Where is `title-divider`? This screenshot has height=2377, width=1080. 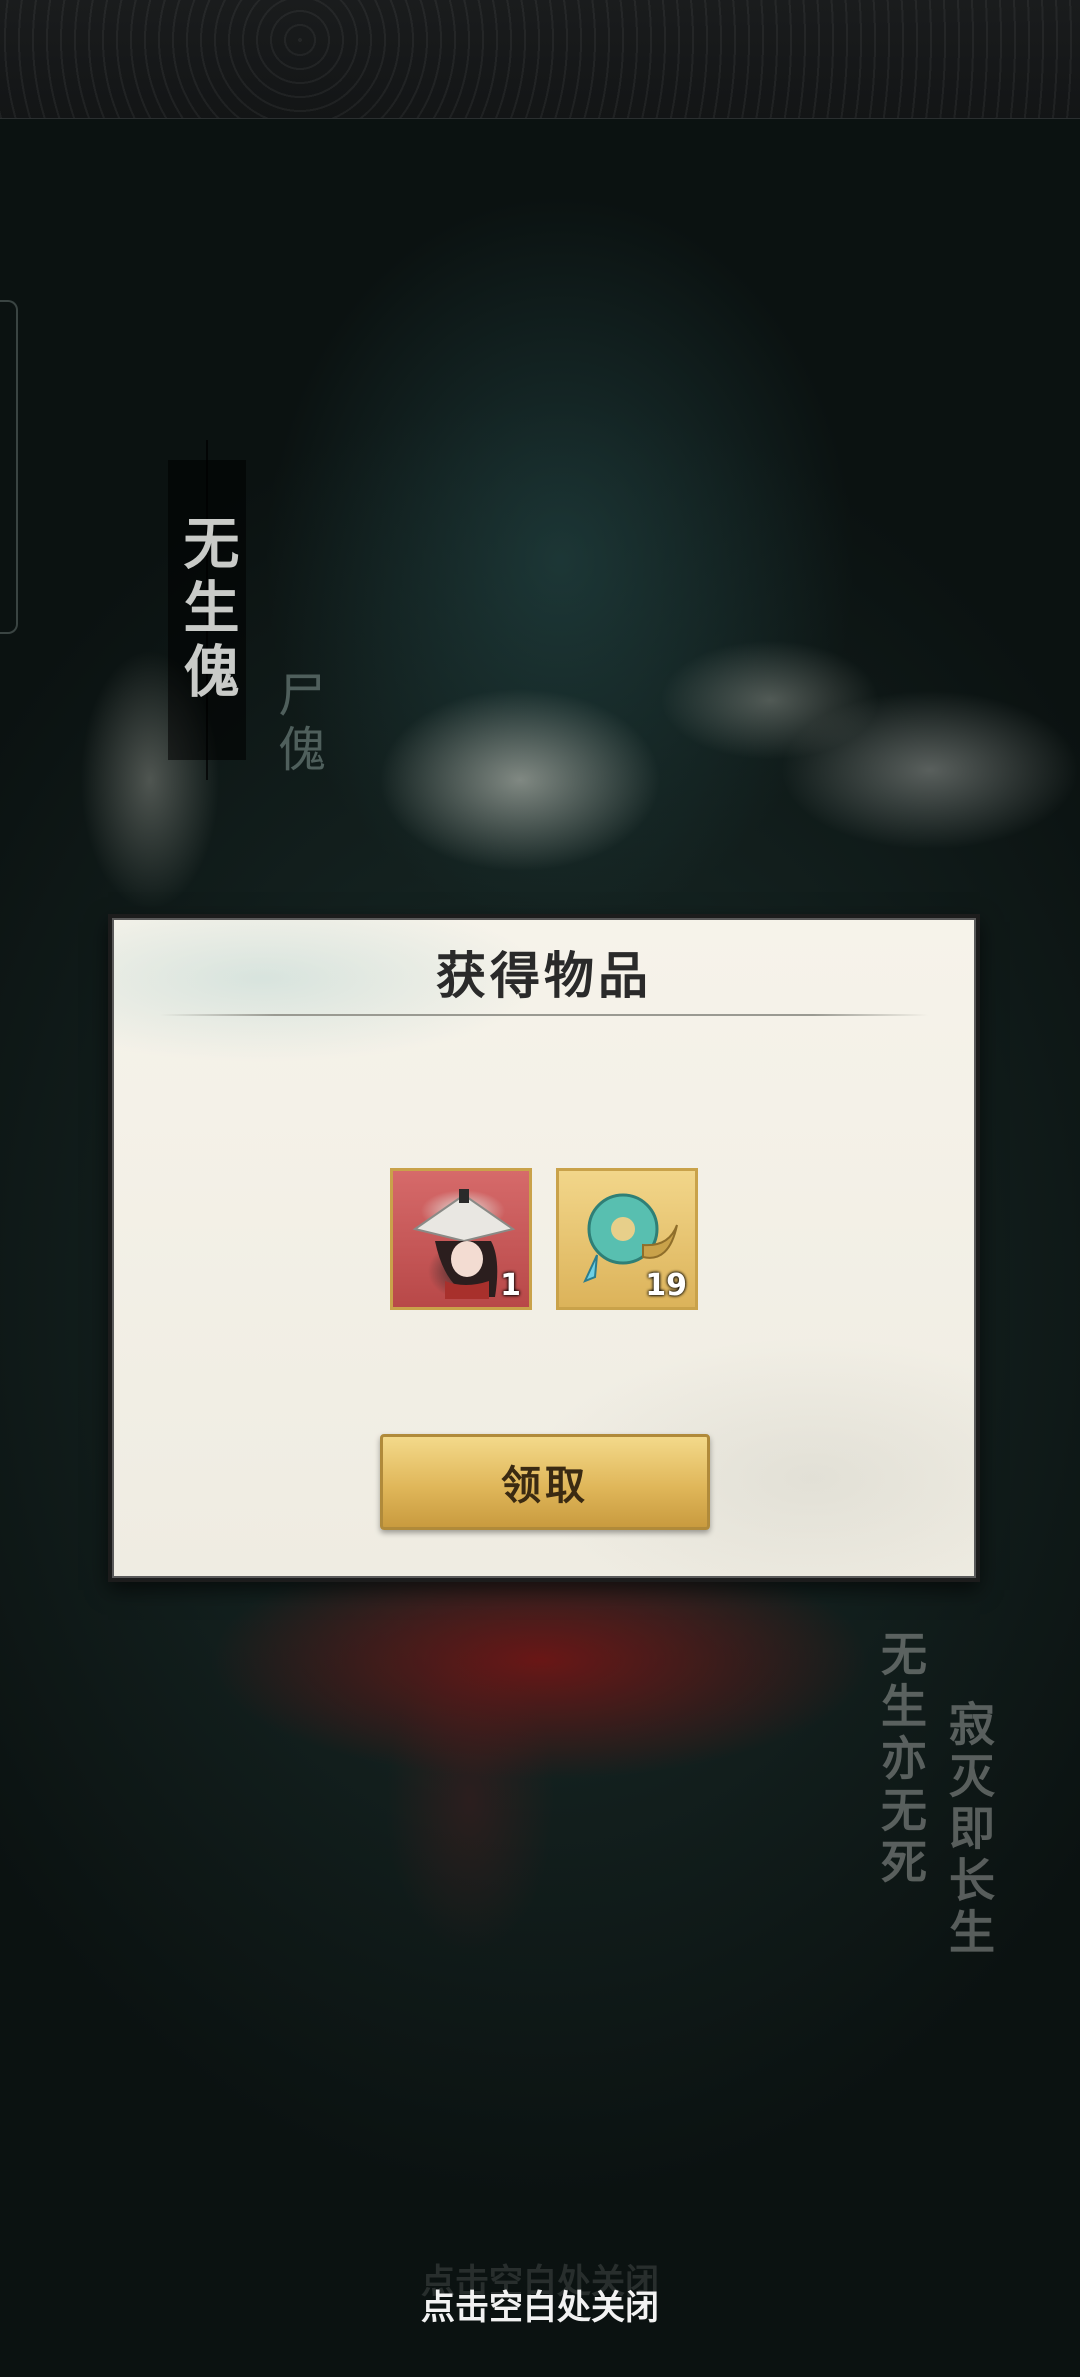 title-divider is located at coordinates (544, 1015).